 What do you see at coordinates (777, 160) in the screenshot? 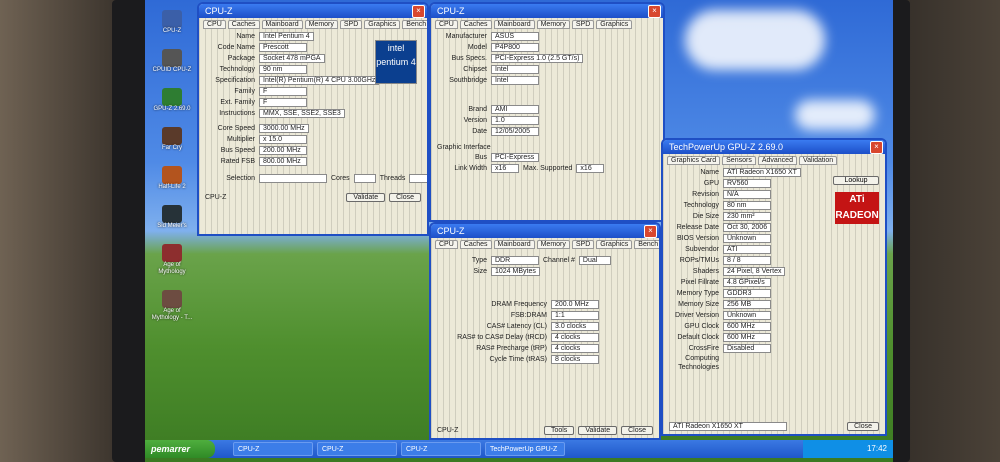
I see `tab: Advanced` at bounding box center [777, 160].